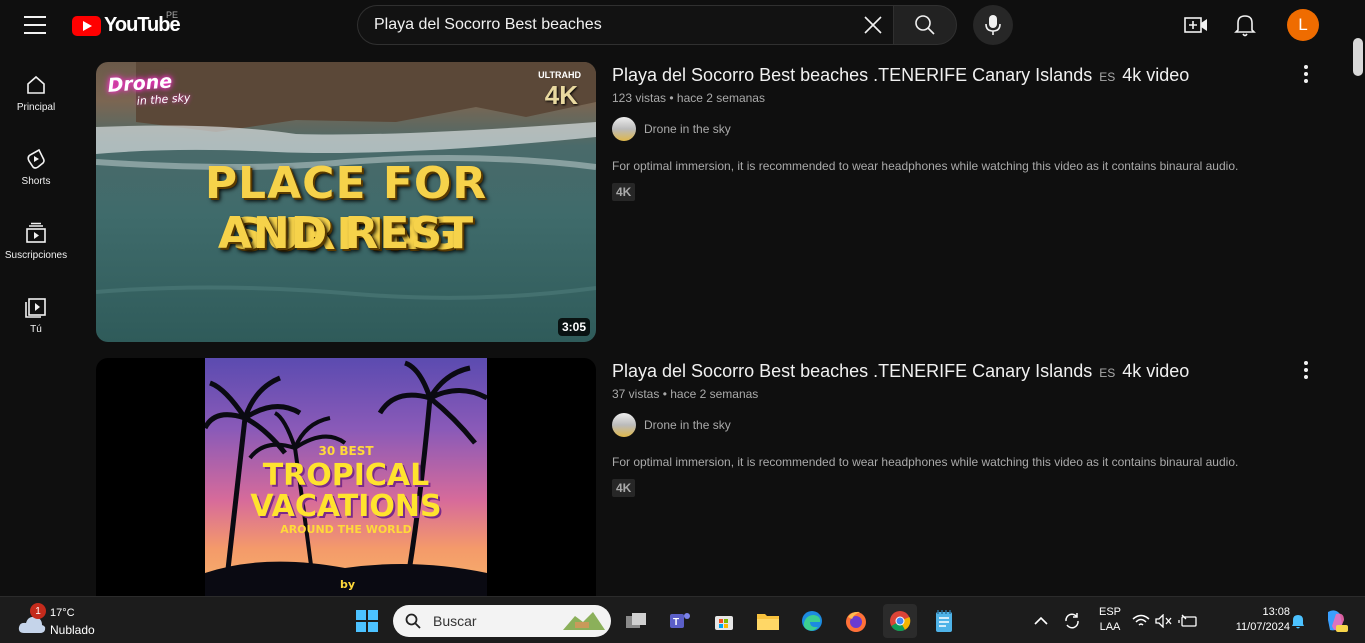 The height and width of the screenshot is (643, 1365). What do you see at coordinates (172, 15) in the screenshot?
I see `country-code: PE` at bounding box center [172, 15].